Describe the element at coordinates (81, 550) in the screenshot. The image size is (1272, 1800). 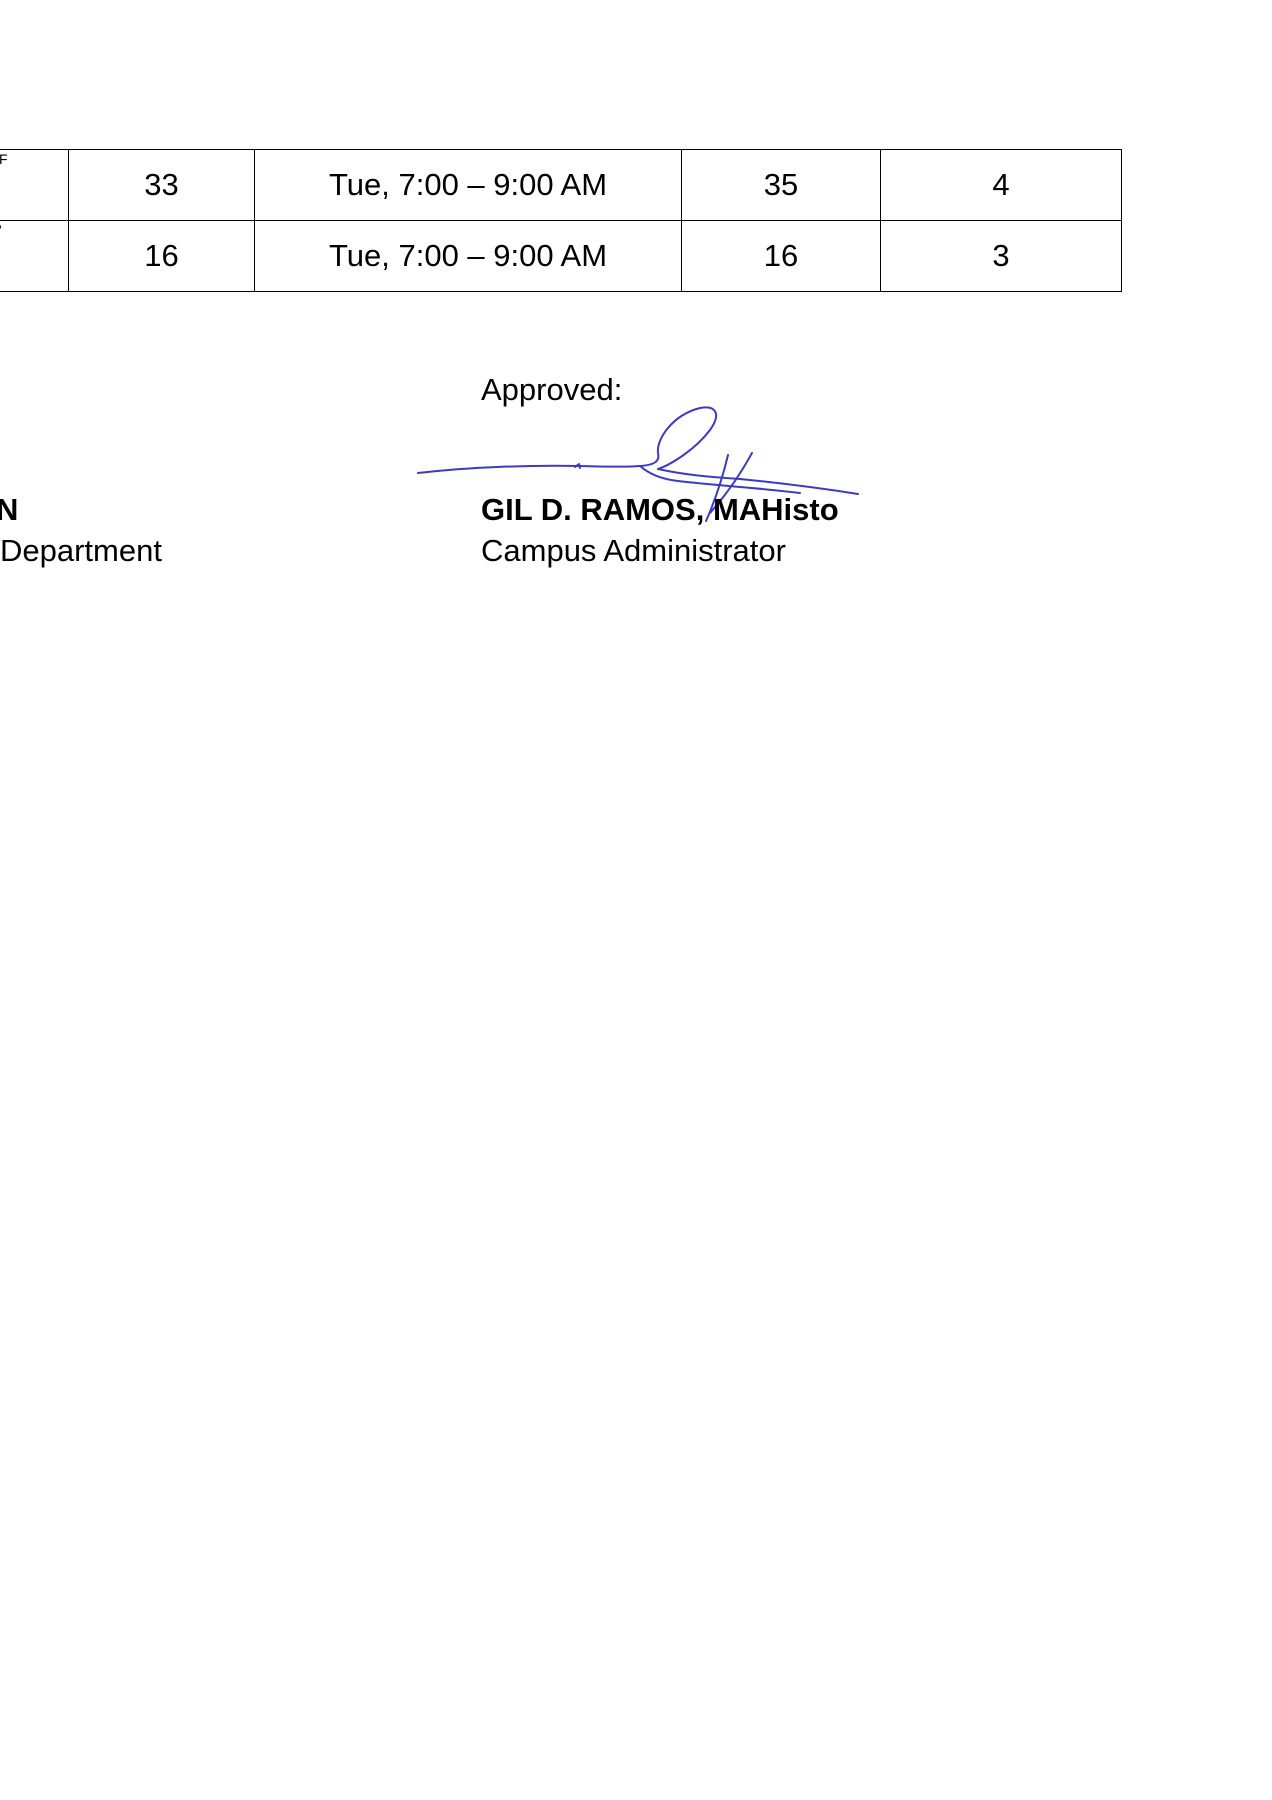
I see `left-signatory-title: Department` at that location.